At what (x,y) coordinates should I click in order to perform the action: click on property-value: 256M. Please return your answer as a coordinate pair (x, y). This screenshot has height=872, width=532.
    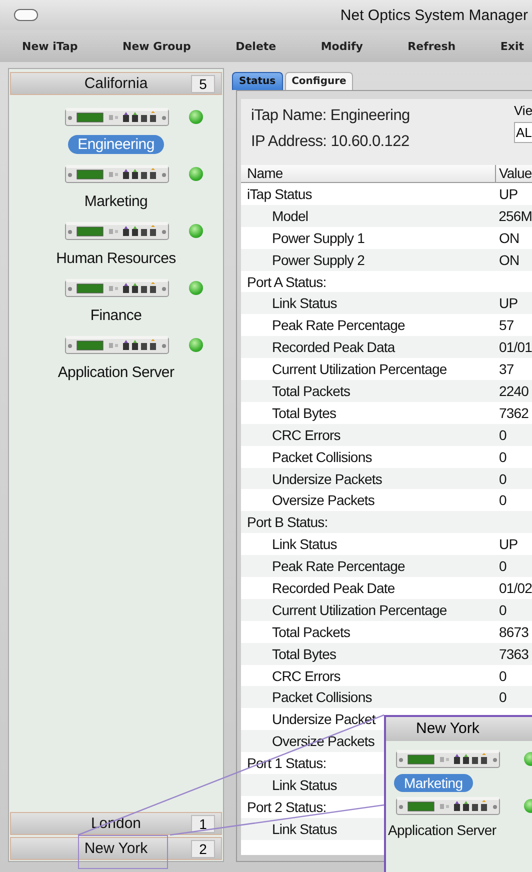
    Looking at the image, I should click on (515, 216).